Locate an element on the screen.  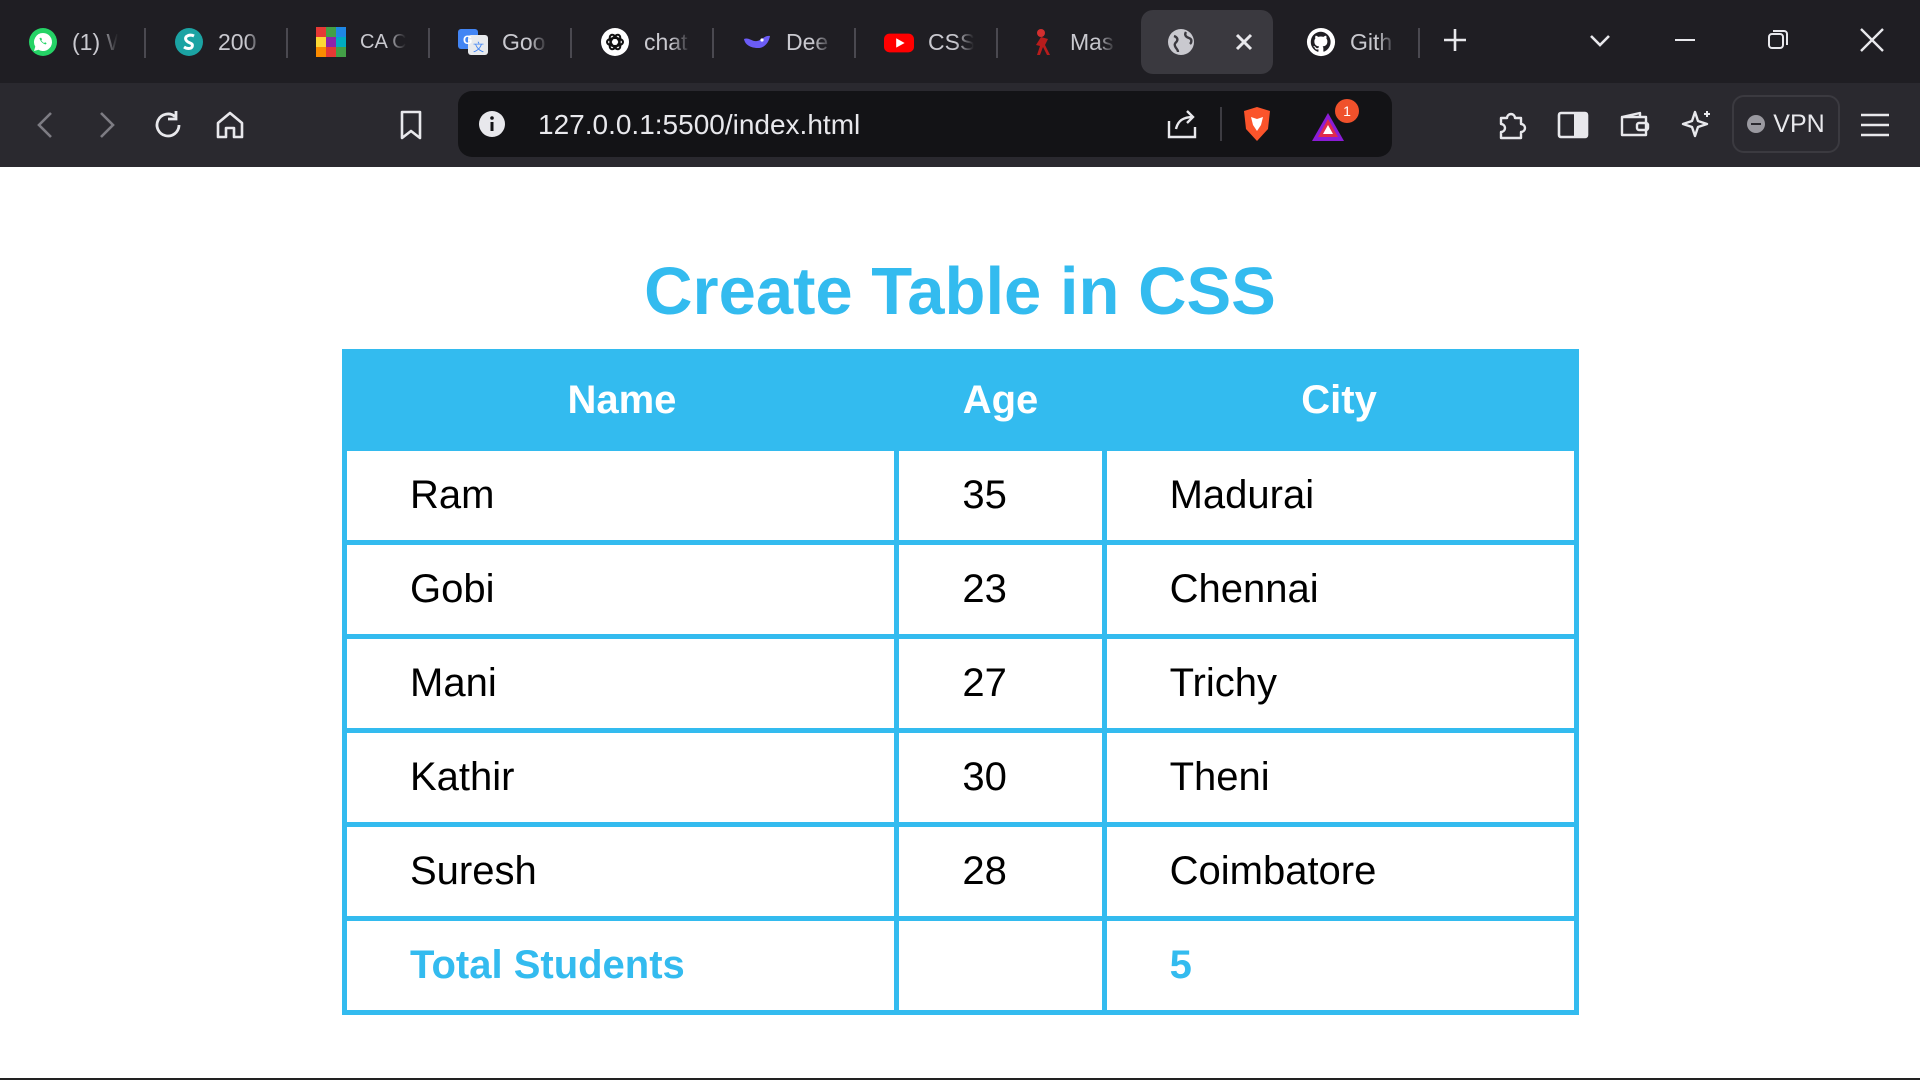
tab-github: Gith is located at coordinates (1361, 42).